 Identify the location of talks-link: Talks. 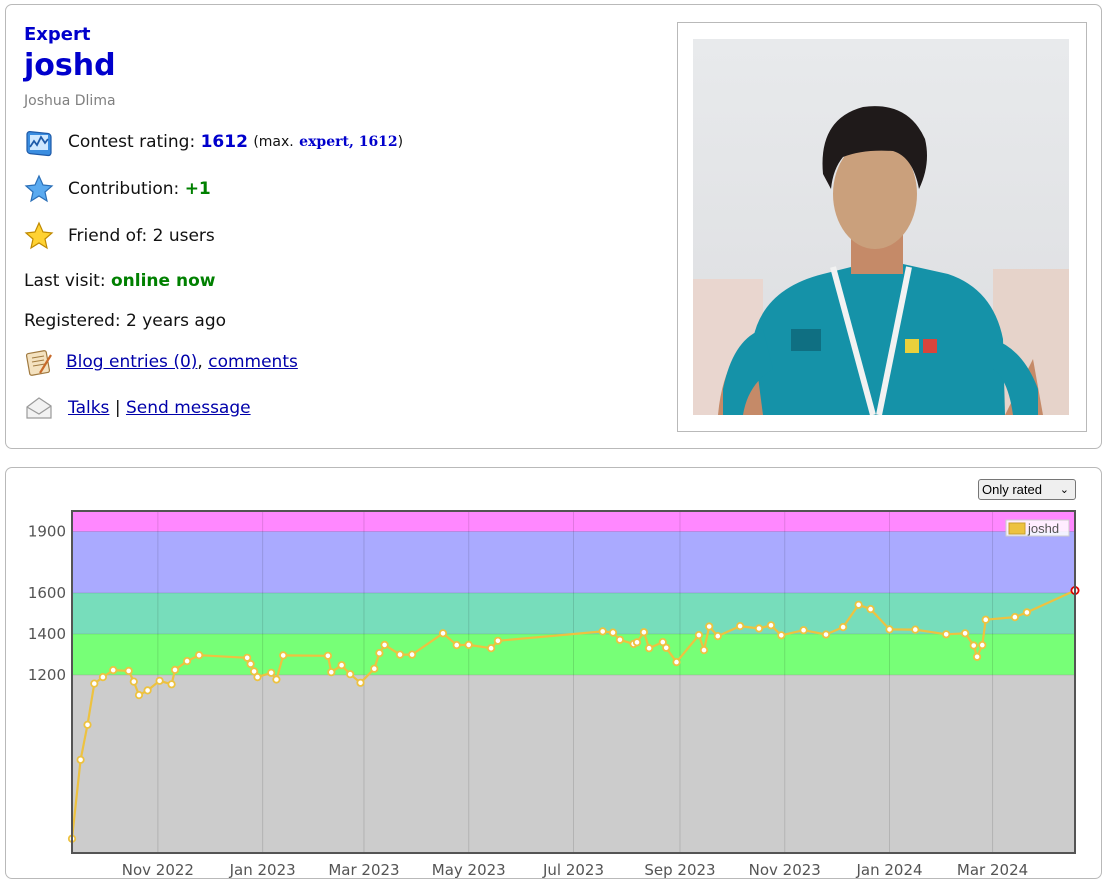
(88, 408).